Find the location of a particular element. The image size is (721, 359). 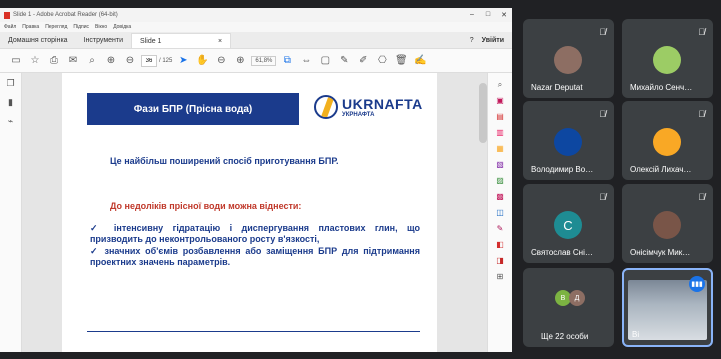

email-icon: ✉ is located at coordinates (73, 61).